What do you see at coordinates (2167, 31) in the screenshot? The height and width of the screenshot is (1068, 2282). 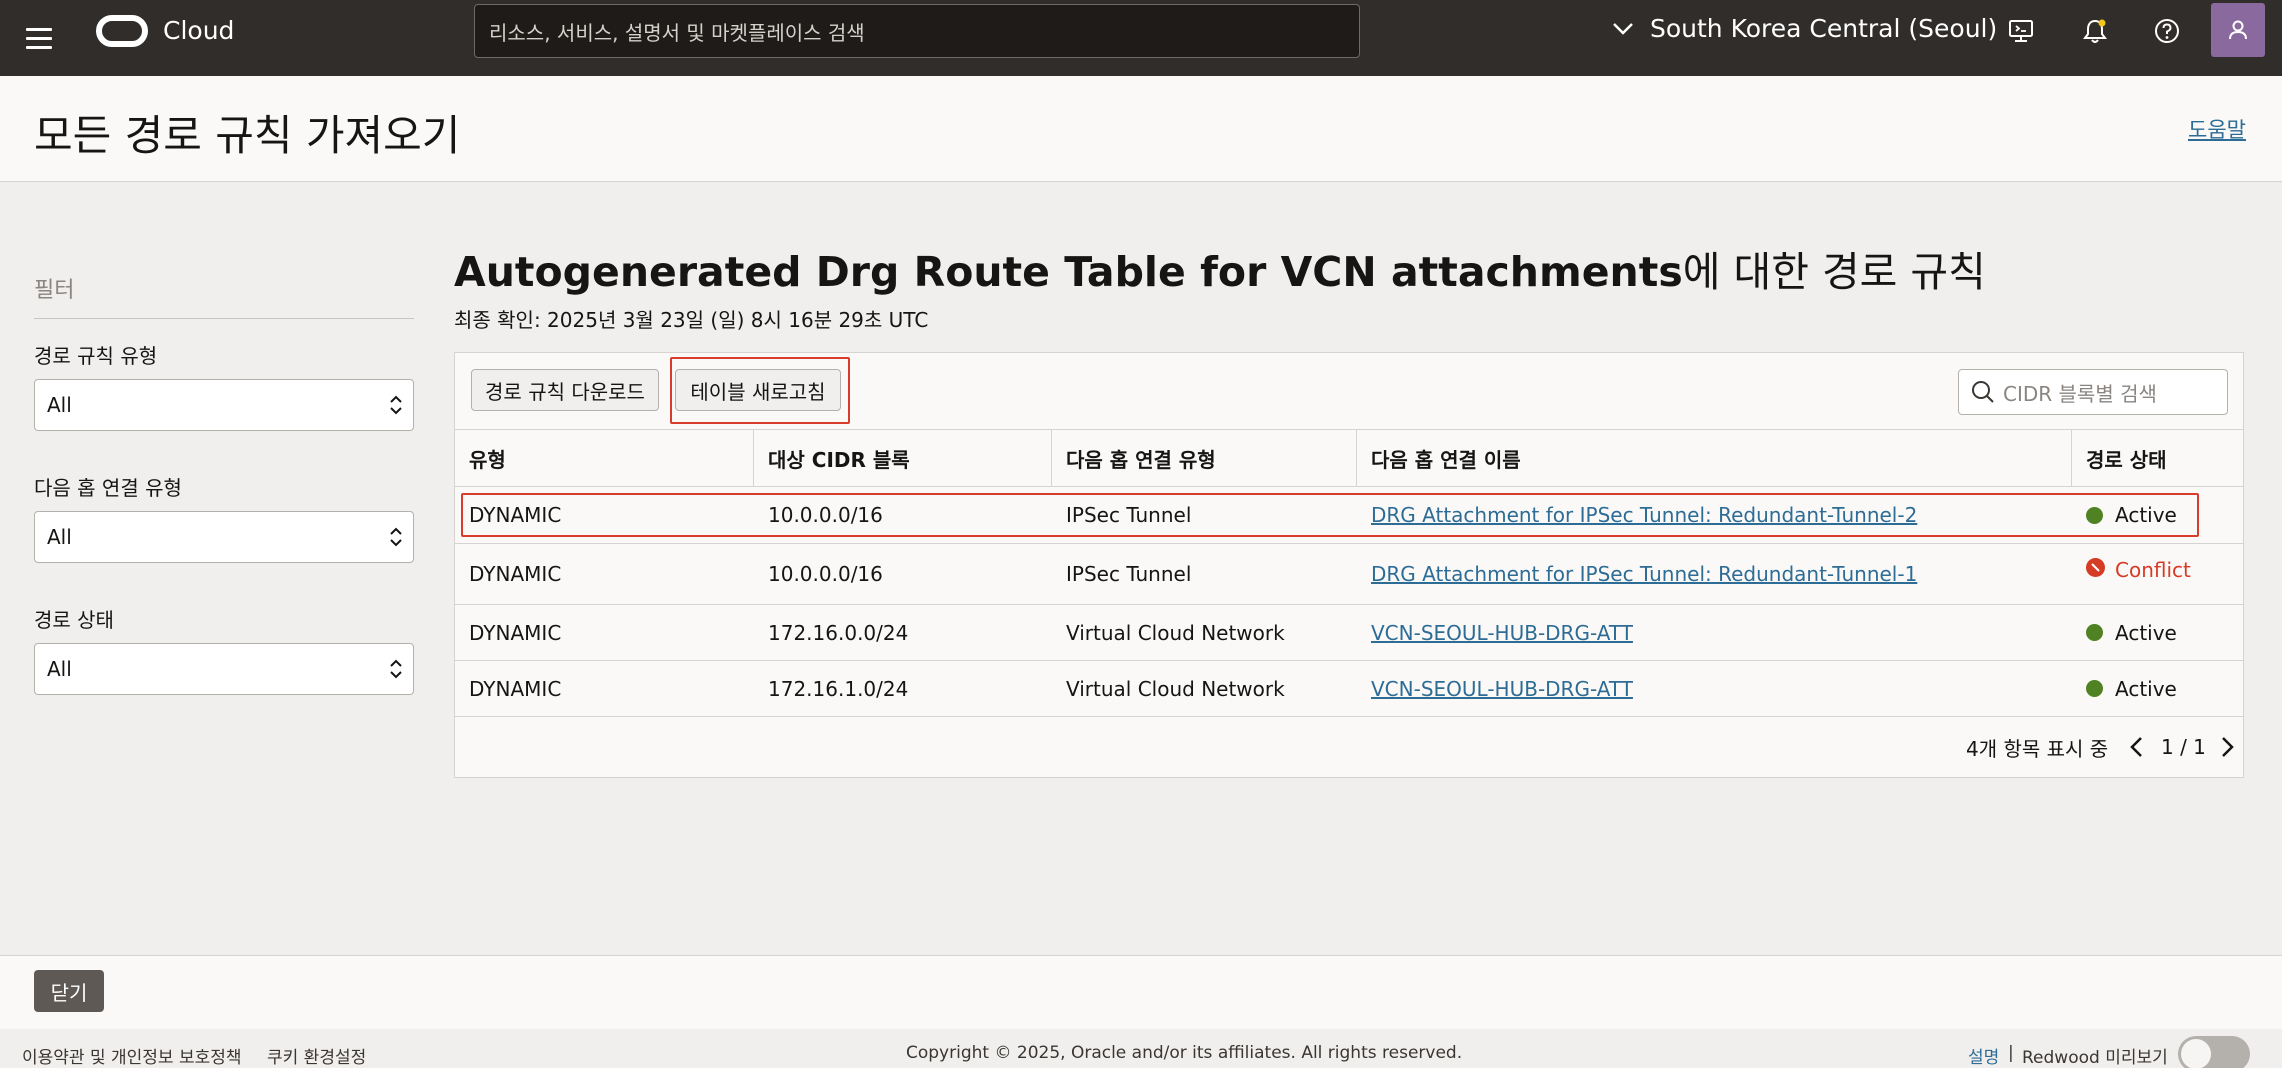 I see `help-icon` at bounding box center [2167, 31].